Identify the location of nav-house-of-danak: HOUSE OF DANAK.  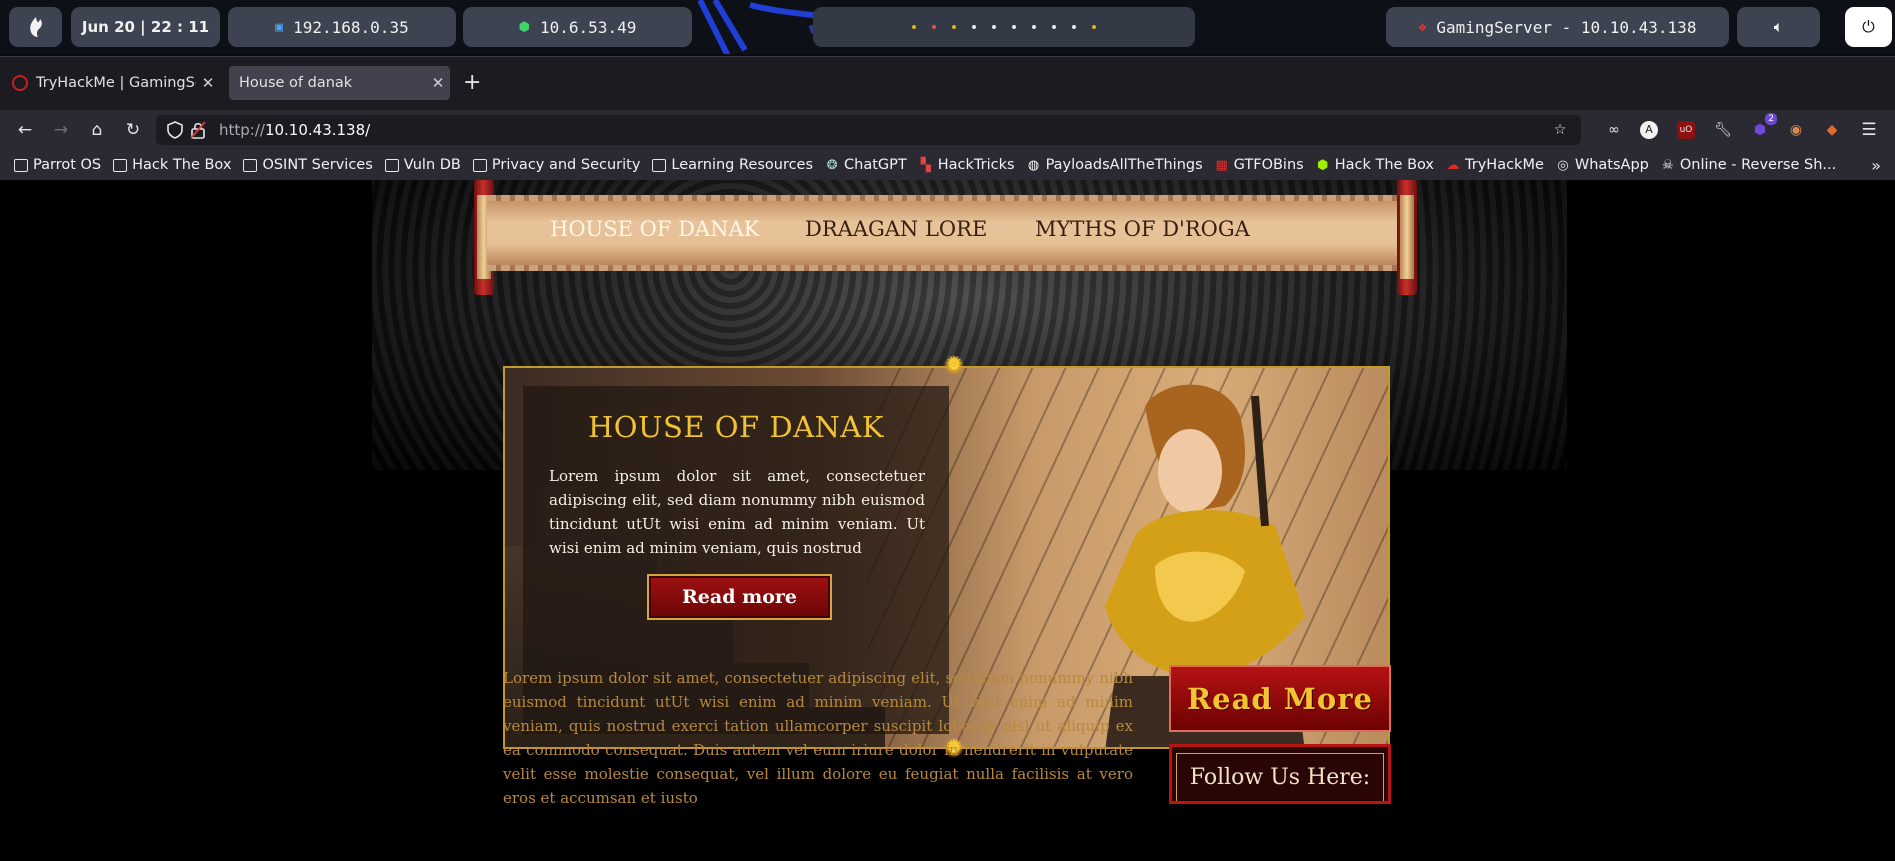
(654, 229).